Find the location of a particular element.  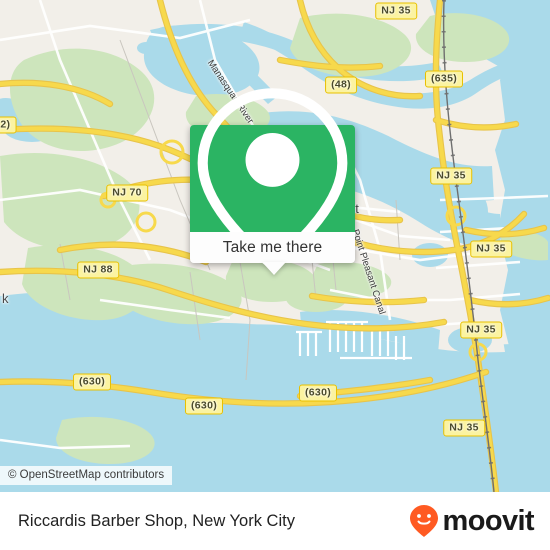

road-shield: (635) is located at coordinates (444, 79).